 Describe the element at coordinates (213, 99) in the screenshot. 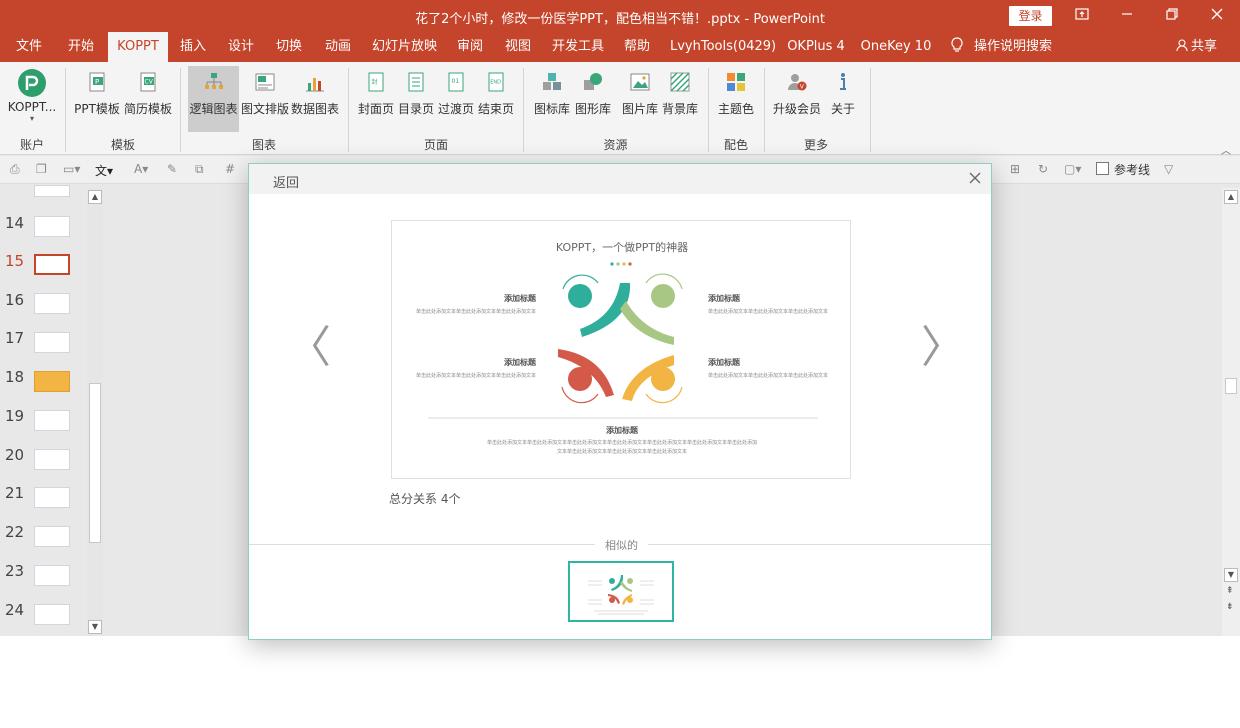

I see `logic-chart-button: 逻辑图表` at that location.